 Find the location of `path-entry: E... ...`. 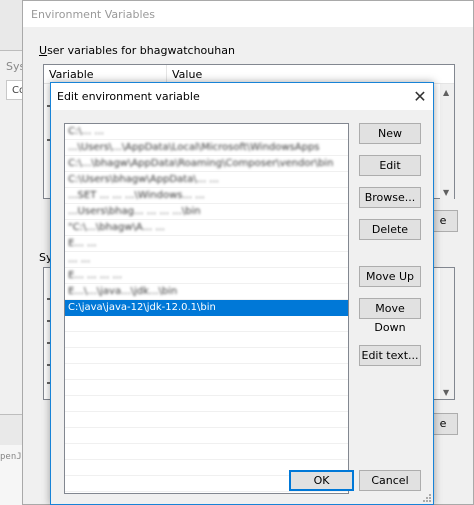

path-entry: E... ... is located at coordinates (206, 244).